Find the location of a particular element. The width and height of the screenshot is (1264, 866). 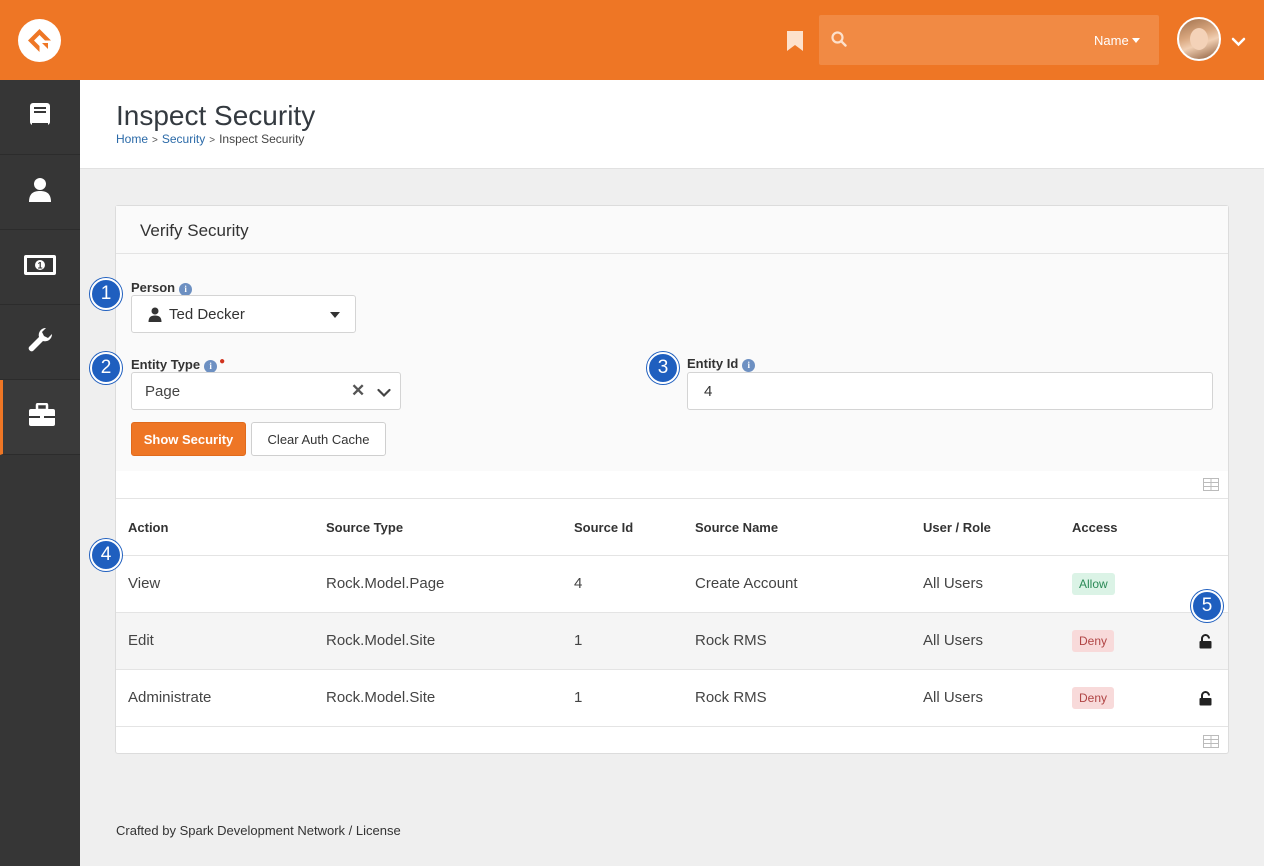

person-picker: Ted Decker is located at coordinates (243, 314).